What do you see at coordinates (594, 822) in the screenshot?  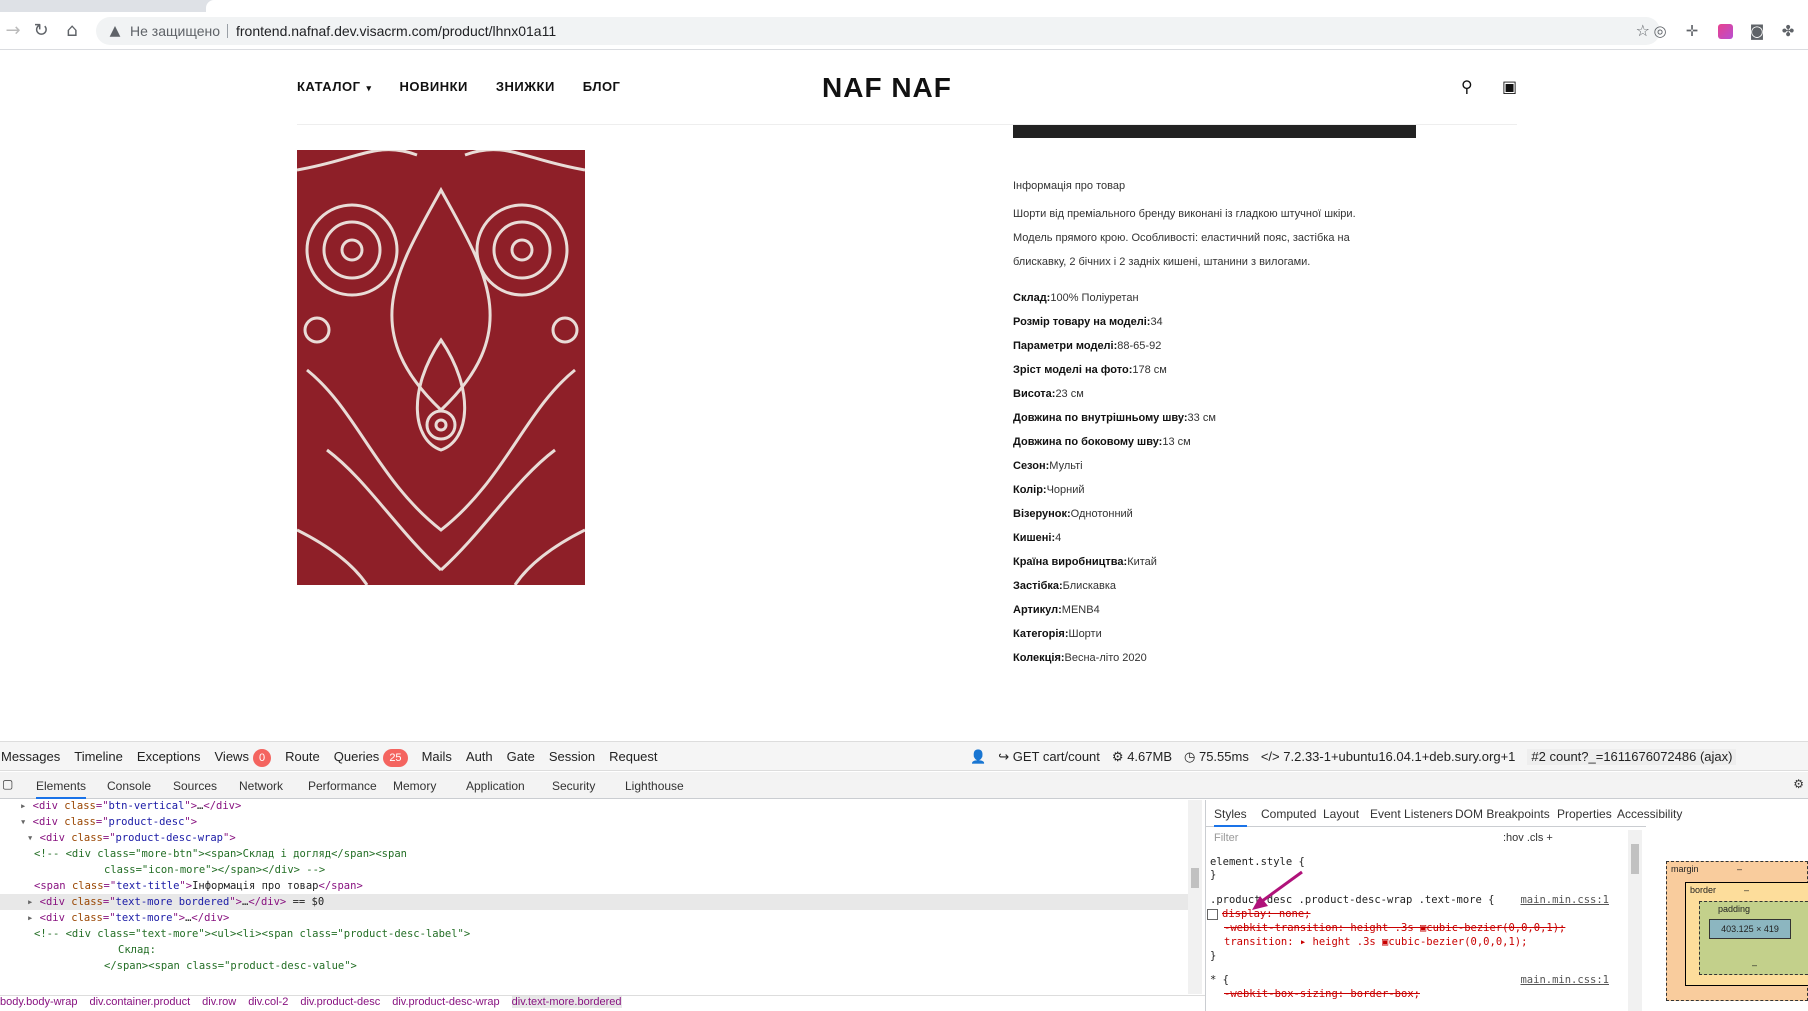 I see `dom-node-line: ▾ <div class="product-desc">` at bounding box center [594, 822].